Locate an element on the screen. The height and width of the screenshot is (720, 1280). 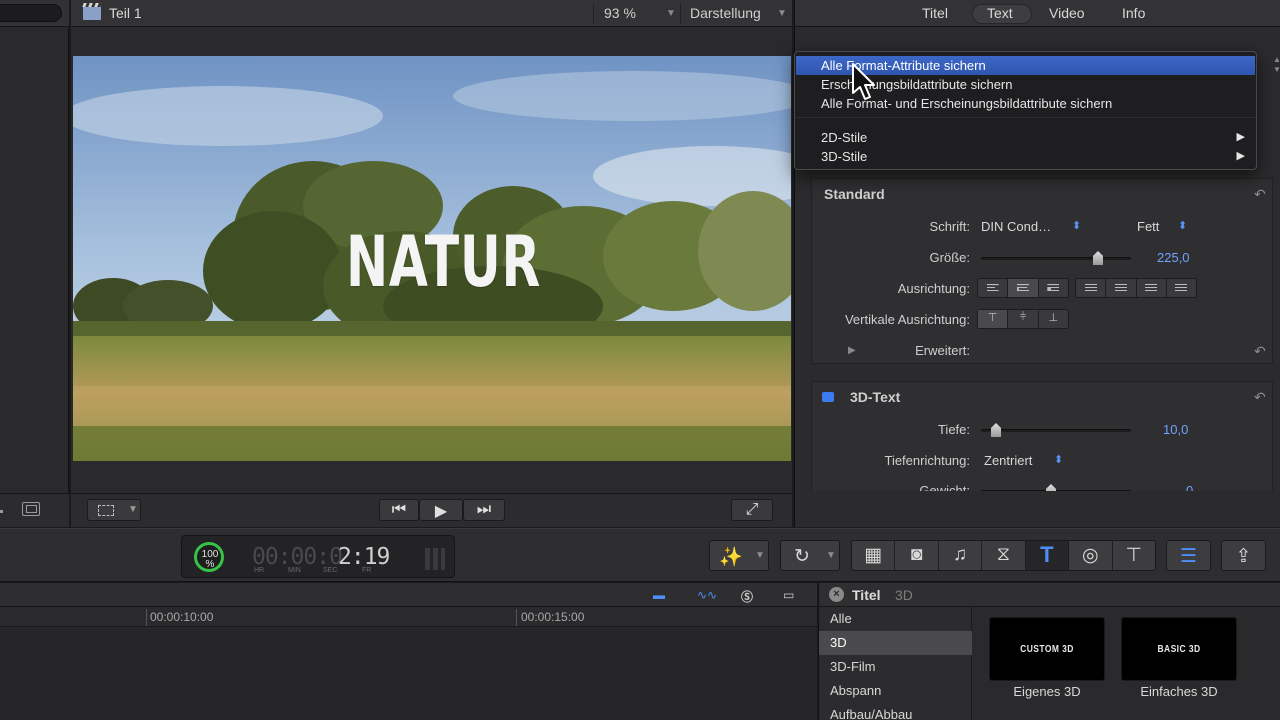
valign-top-icon: ⊤ is located at coordinates (992, 318).